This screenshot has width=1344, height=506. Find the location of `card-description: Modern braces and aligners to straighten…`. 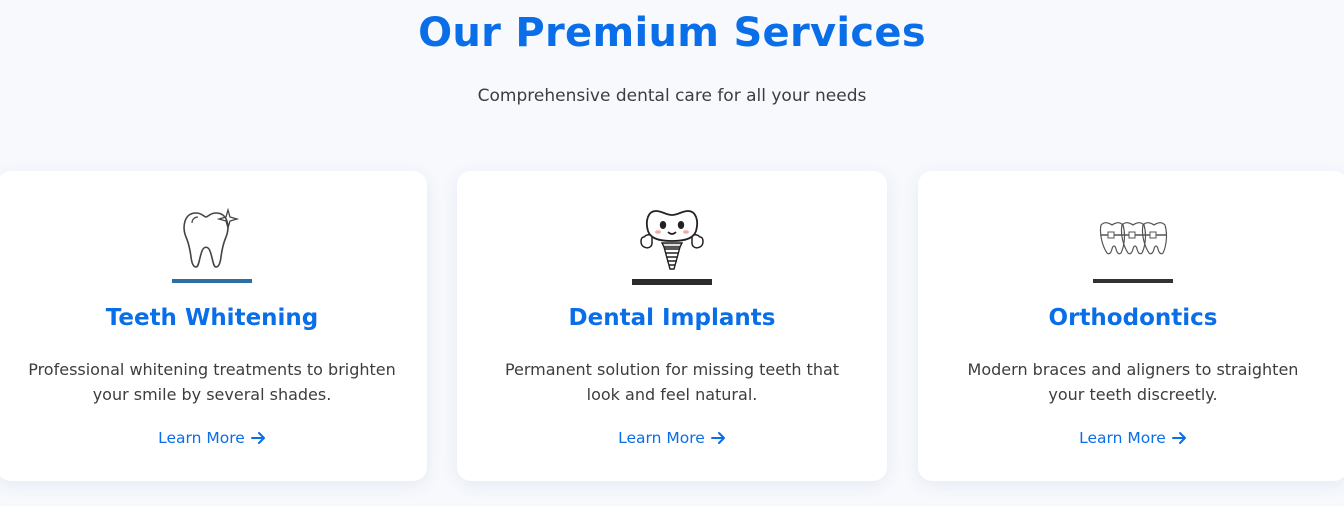

card-description: Modern braces and aligners to straighten… is located at coordinates (1133, 382).